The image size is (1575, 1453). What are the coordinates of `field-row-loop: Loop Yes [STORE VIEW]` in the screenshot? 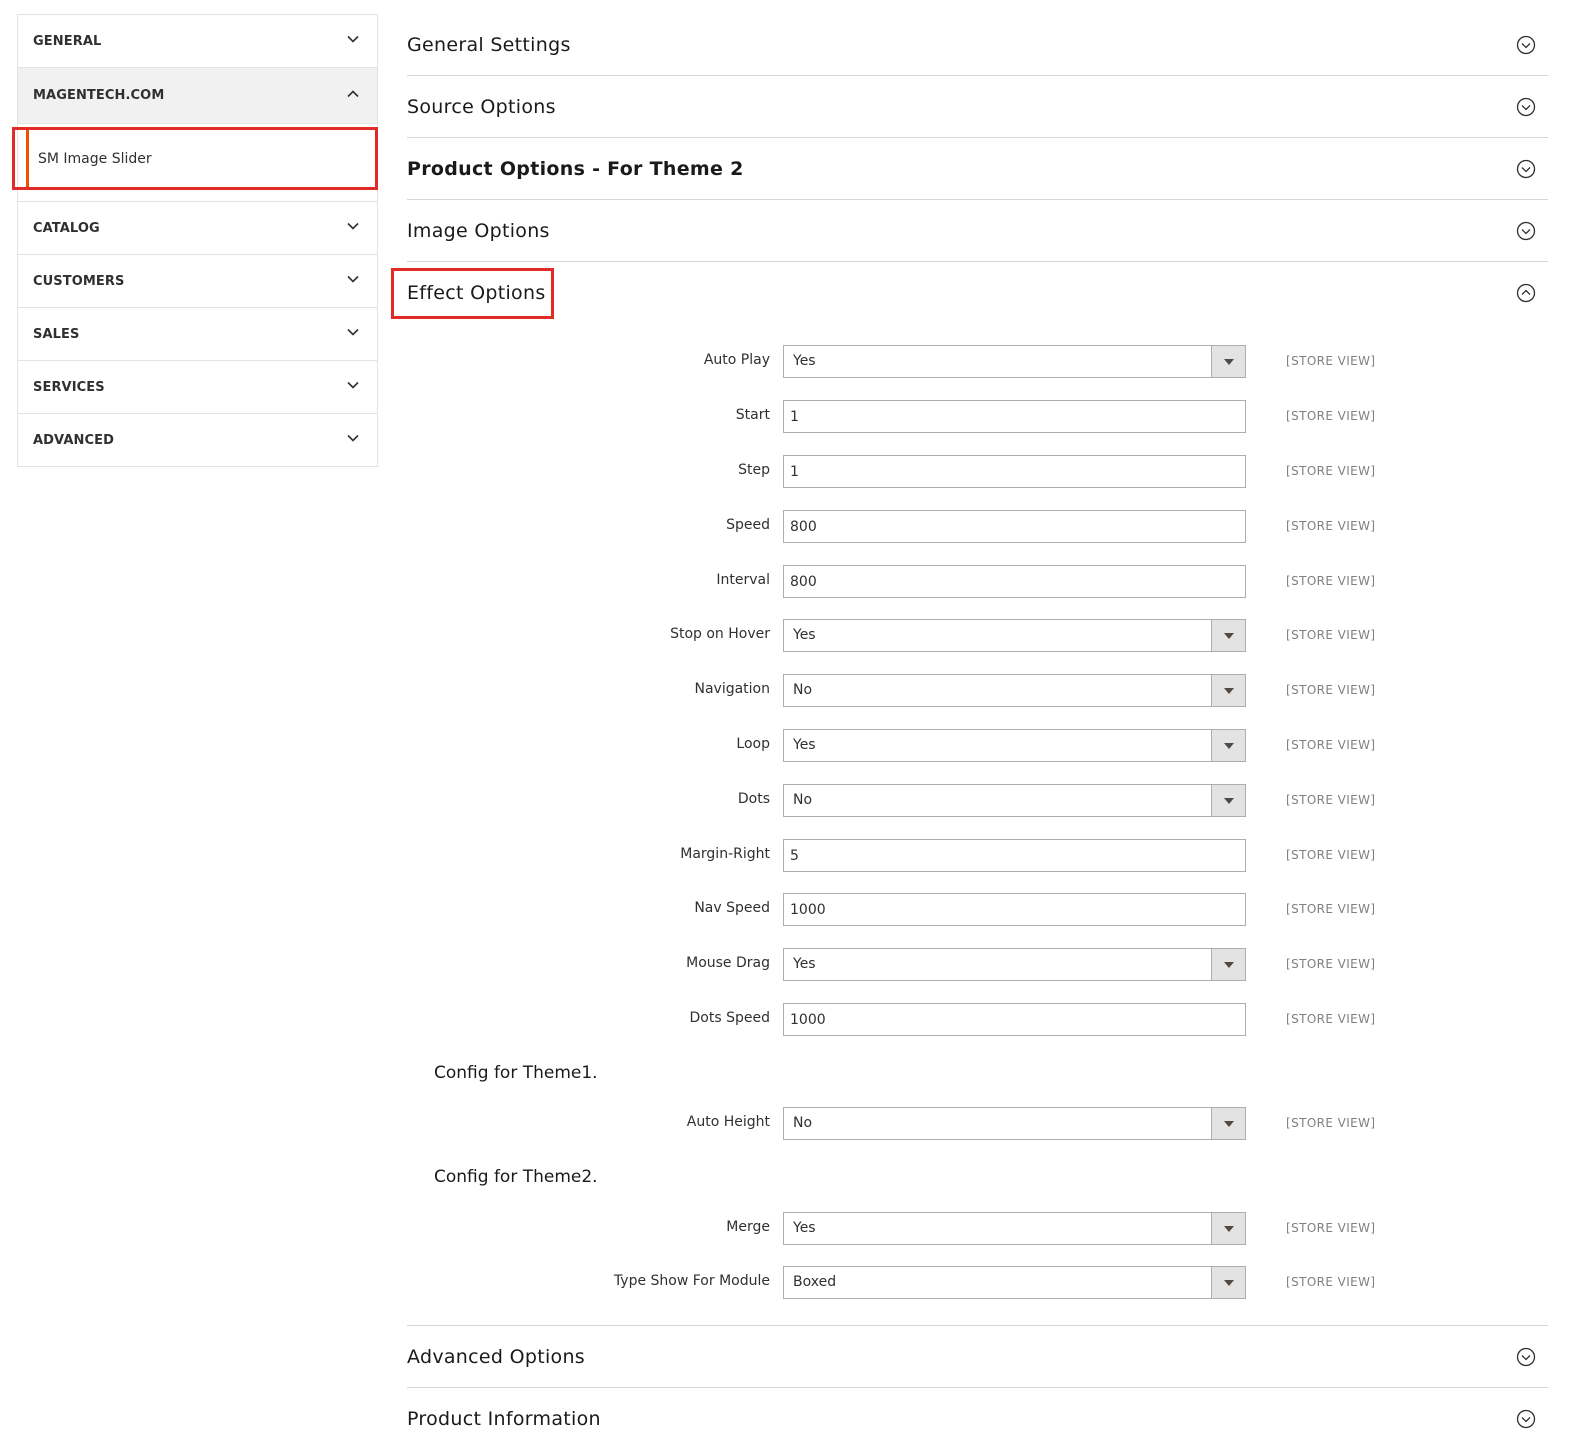 It's located at (977, 746).